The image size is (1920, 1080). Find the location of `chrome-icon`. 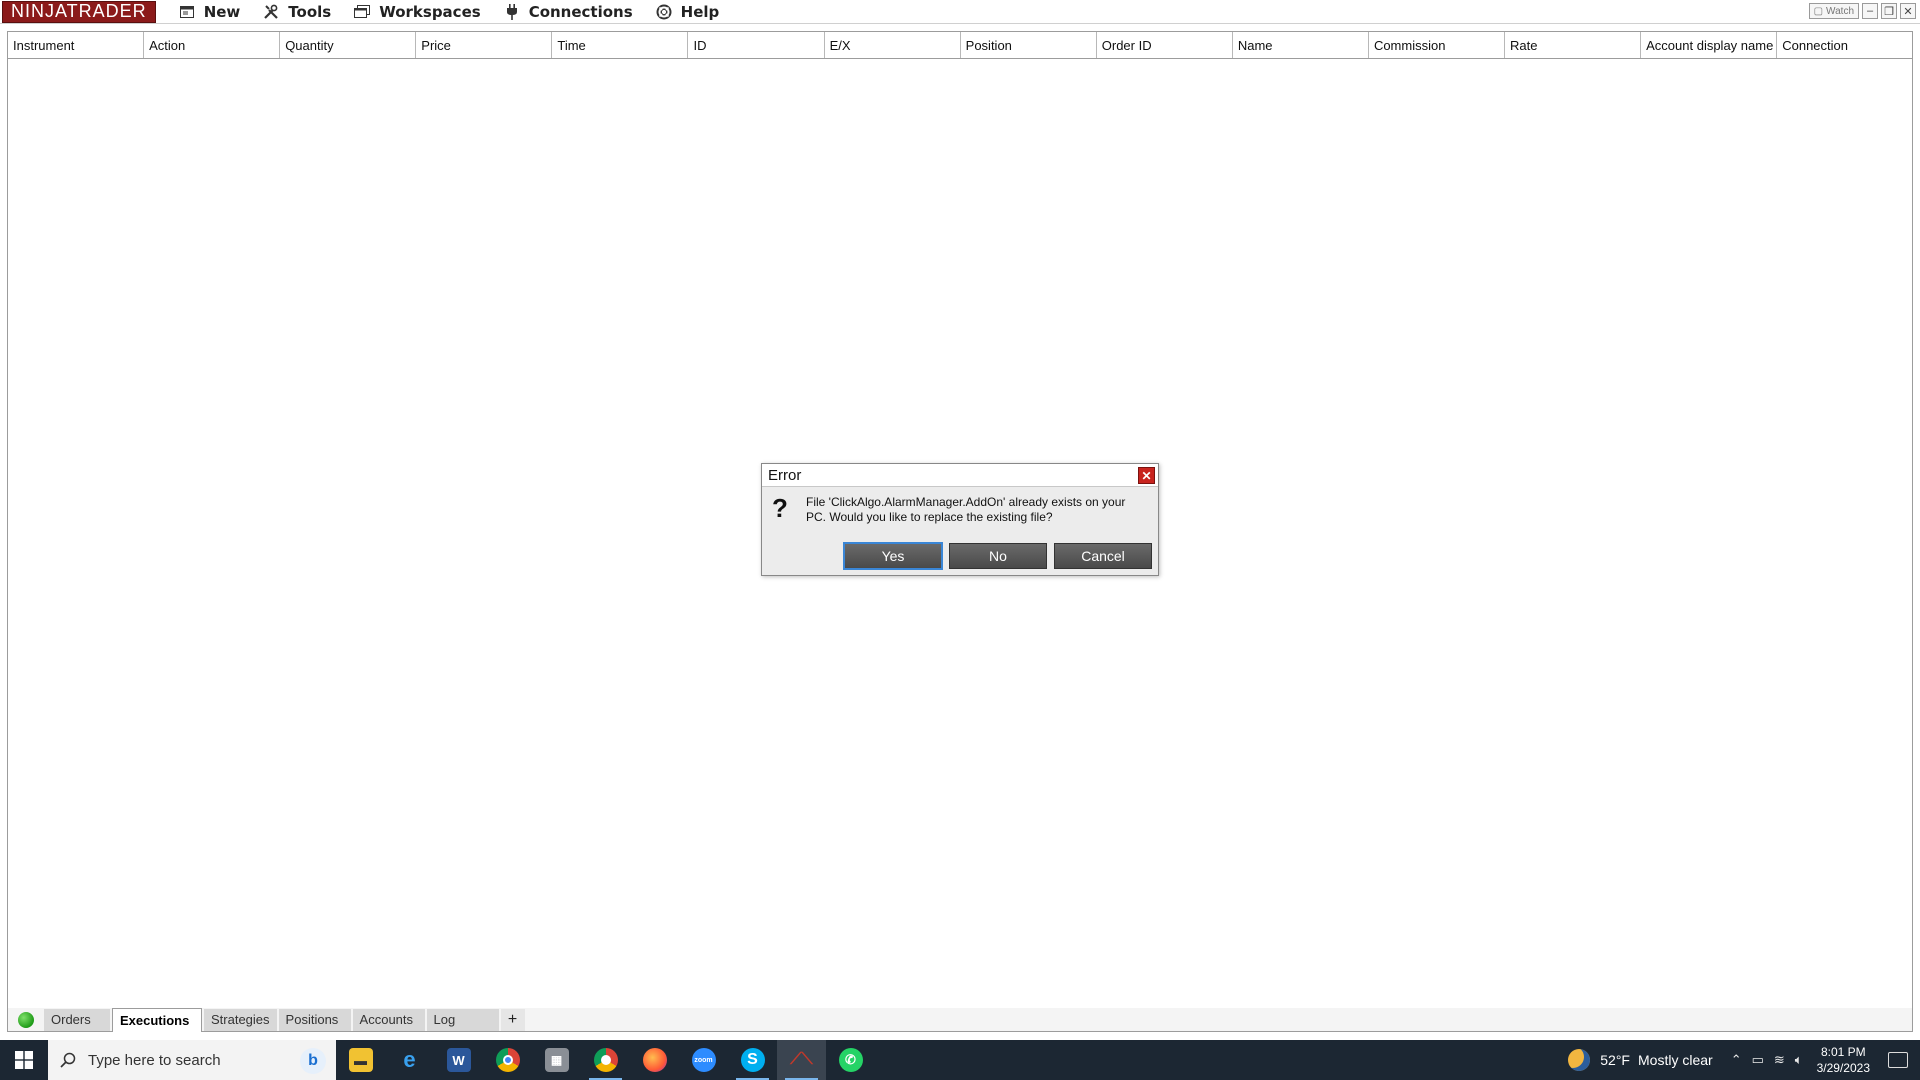

chrome-icon is located at coordinates (507, 1060).